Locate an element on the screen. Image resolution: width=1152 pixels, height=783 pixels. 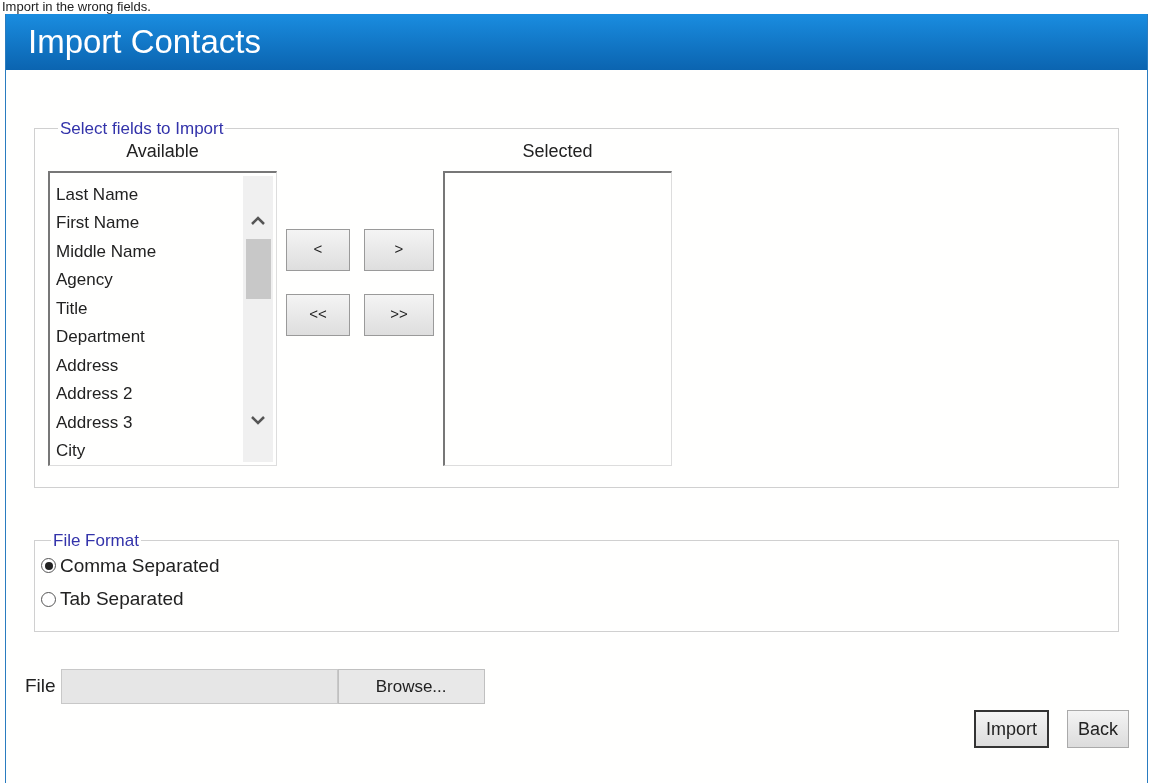
radio-option: Comma Separated is located at coordinates (576, 565).